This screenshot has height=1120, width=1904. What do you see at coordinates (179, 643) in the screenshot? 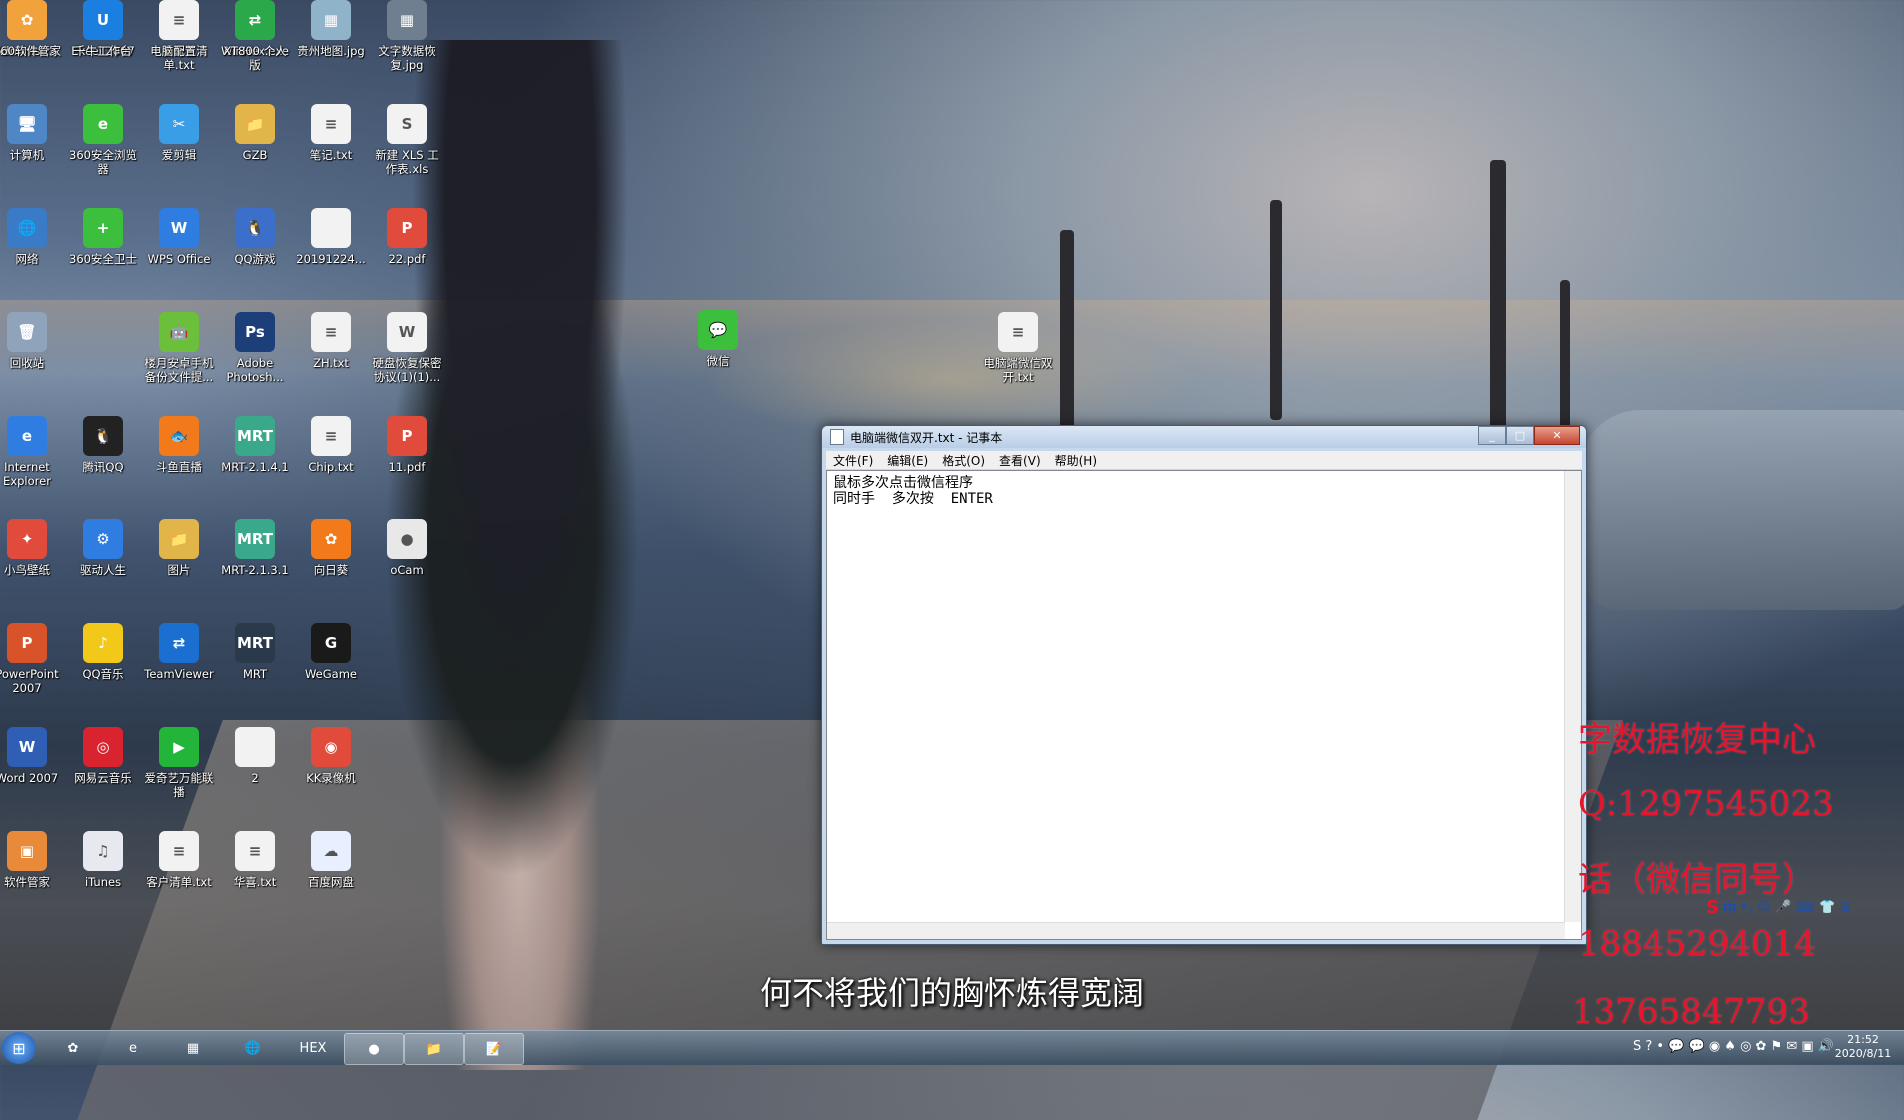
I see `teamviewer-icon: ⇄` at bounding box center [179, 643].